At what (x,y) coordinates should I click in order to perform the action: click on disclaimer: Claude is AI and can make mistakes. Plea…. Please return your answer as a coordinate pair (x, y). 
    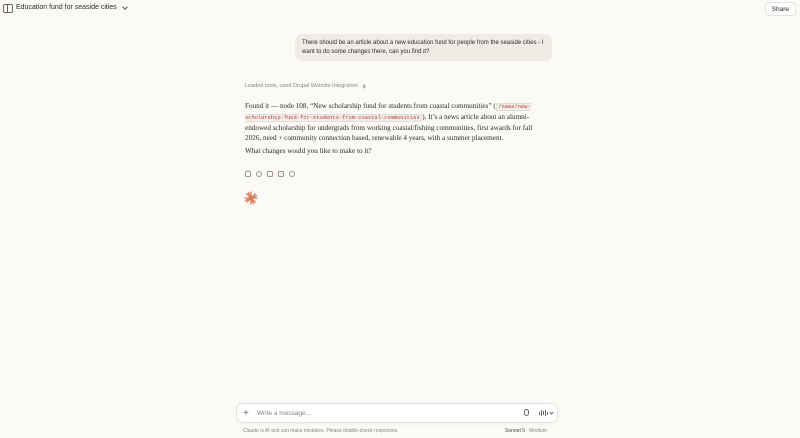
    Looking at the image, I should click on (321, 431).